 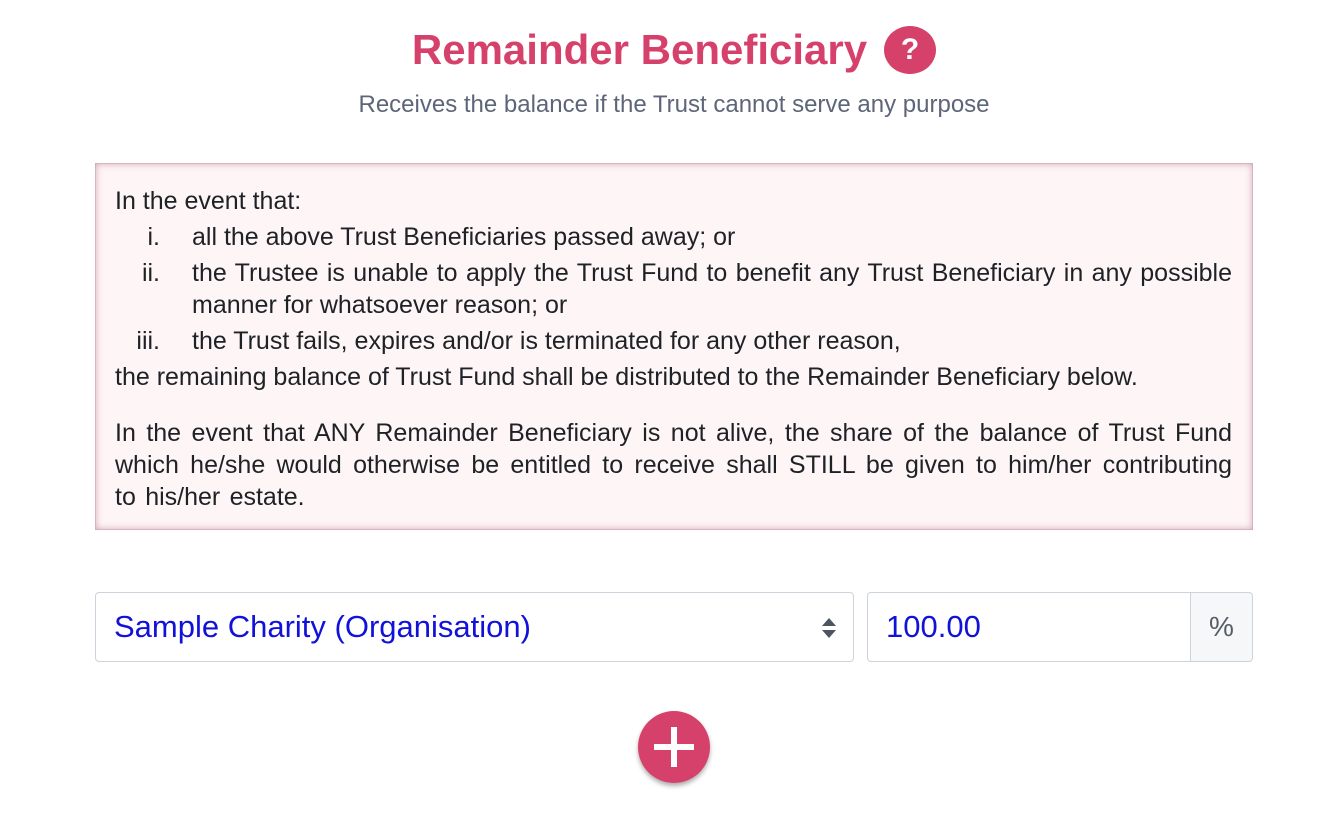 What do you see at coordinates (322, 626) in the screenshot?
I see `beneficiary-select-value: Sample Charity (Organisation)` at bounding box center [322, 626].